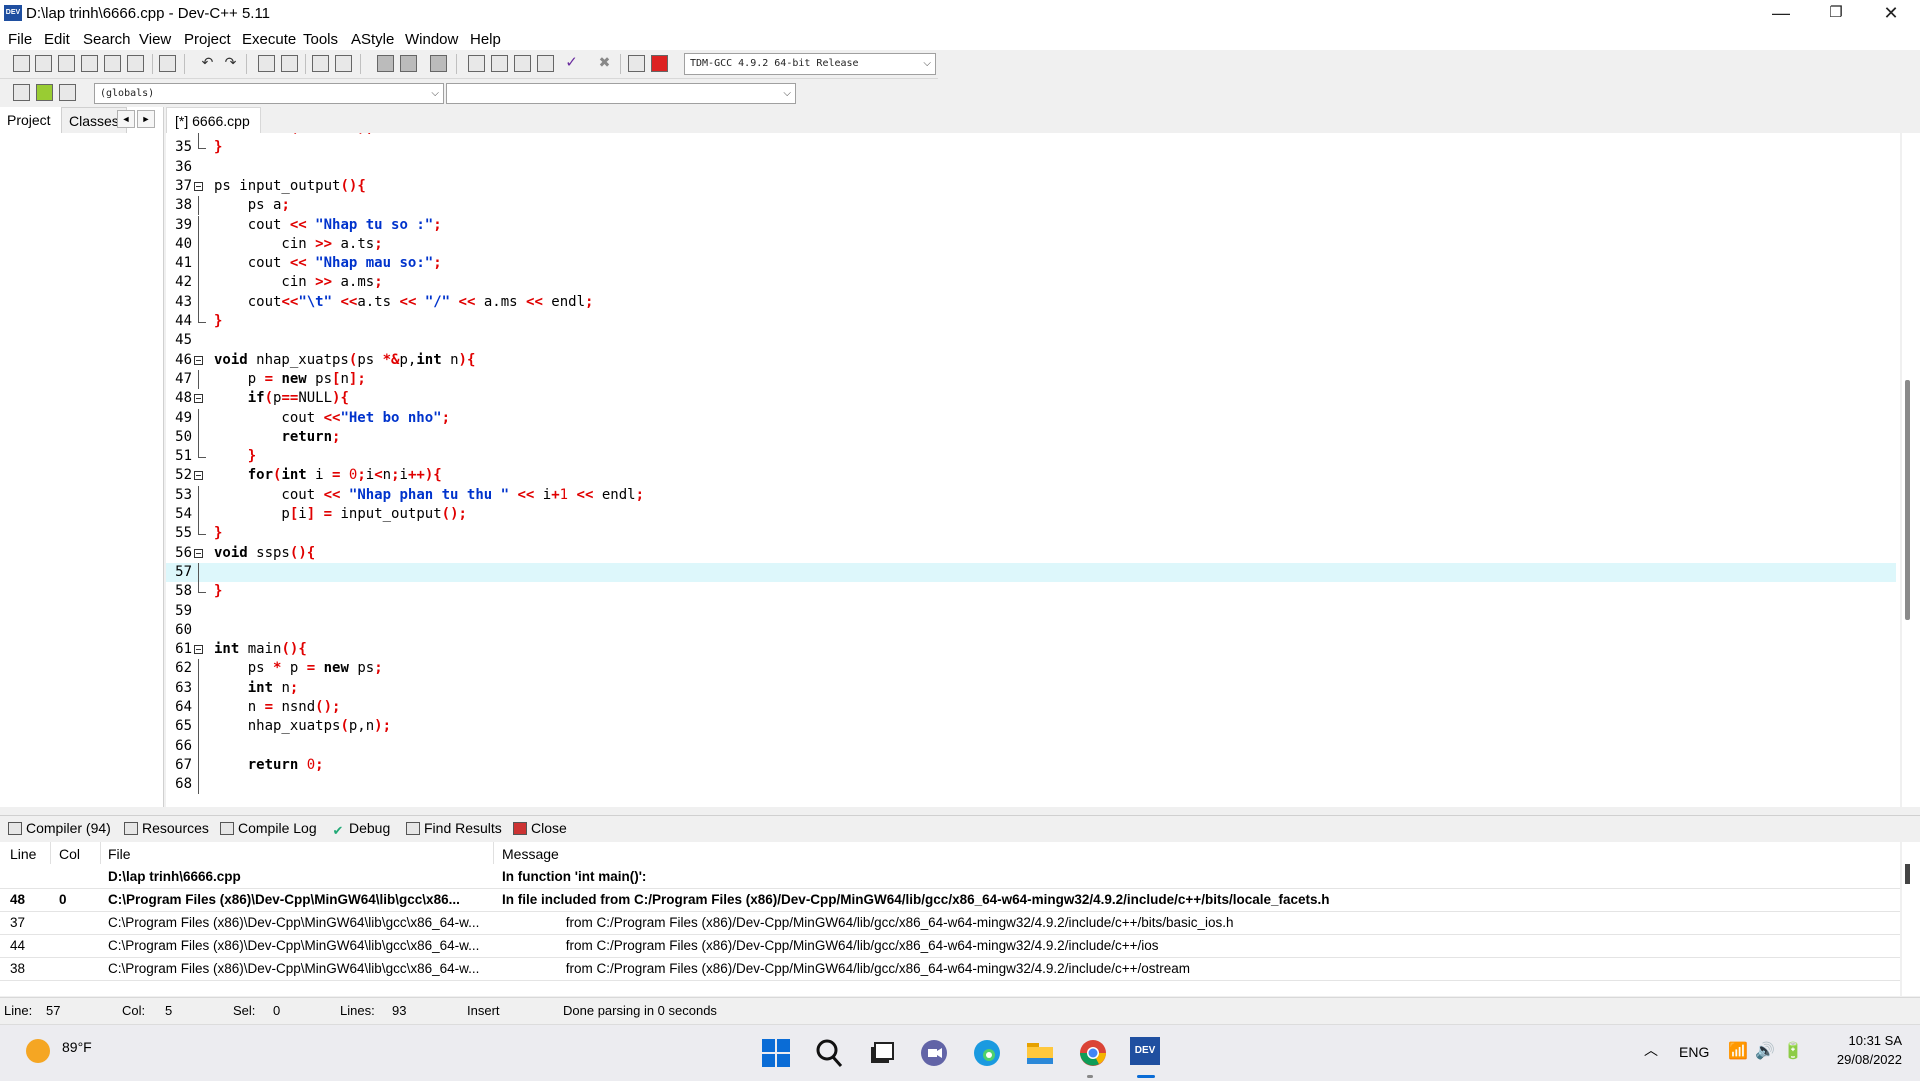 Image resolution: width=1920 pixels, height=1081 pixels. Describe the element at coordinates (1031, 437) in the screenshot. I see `code-line: 50 return;` at that location.